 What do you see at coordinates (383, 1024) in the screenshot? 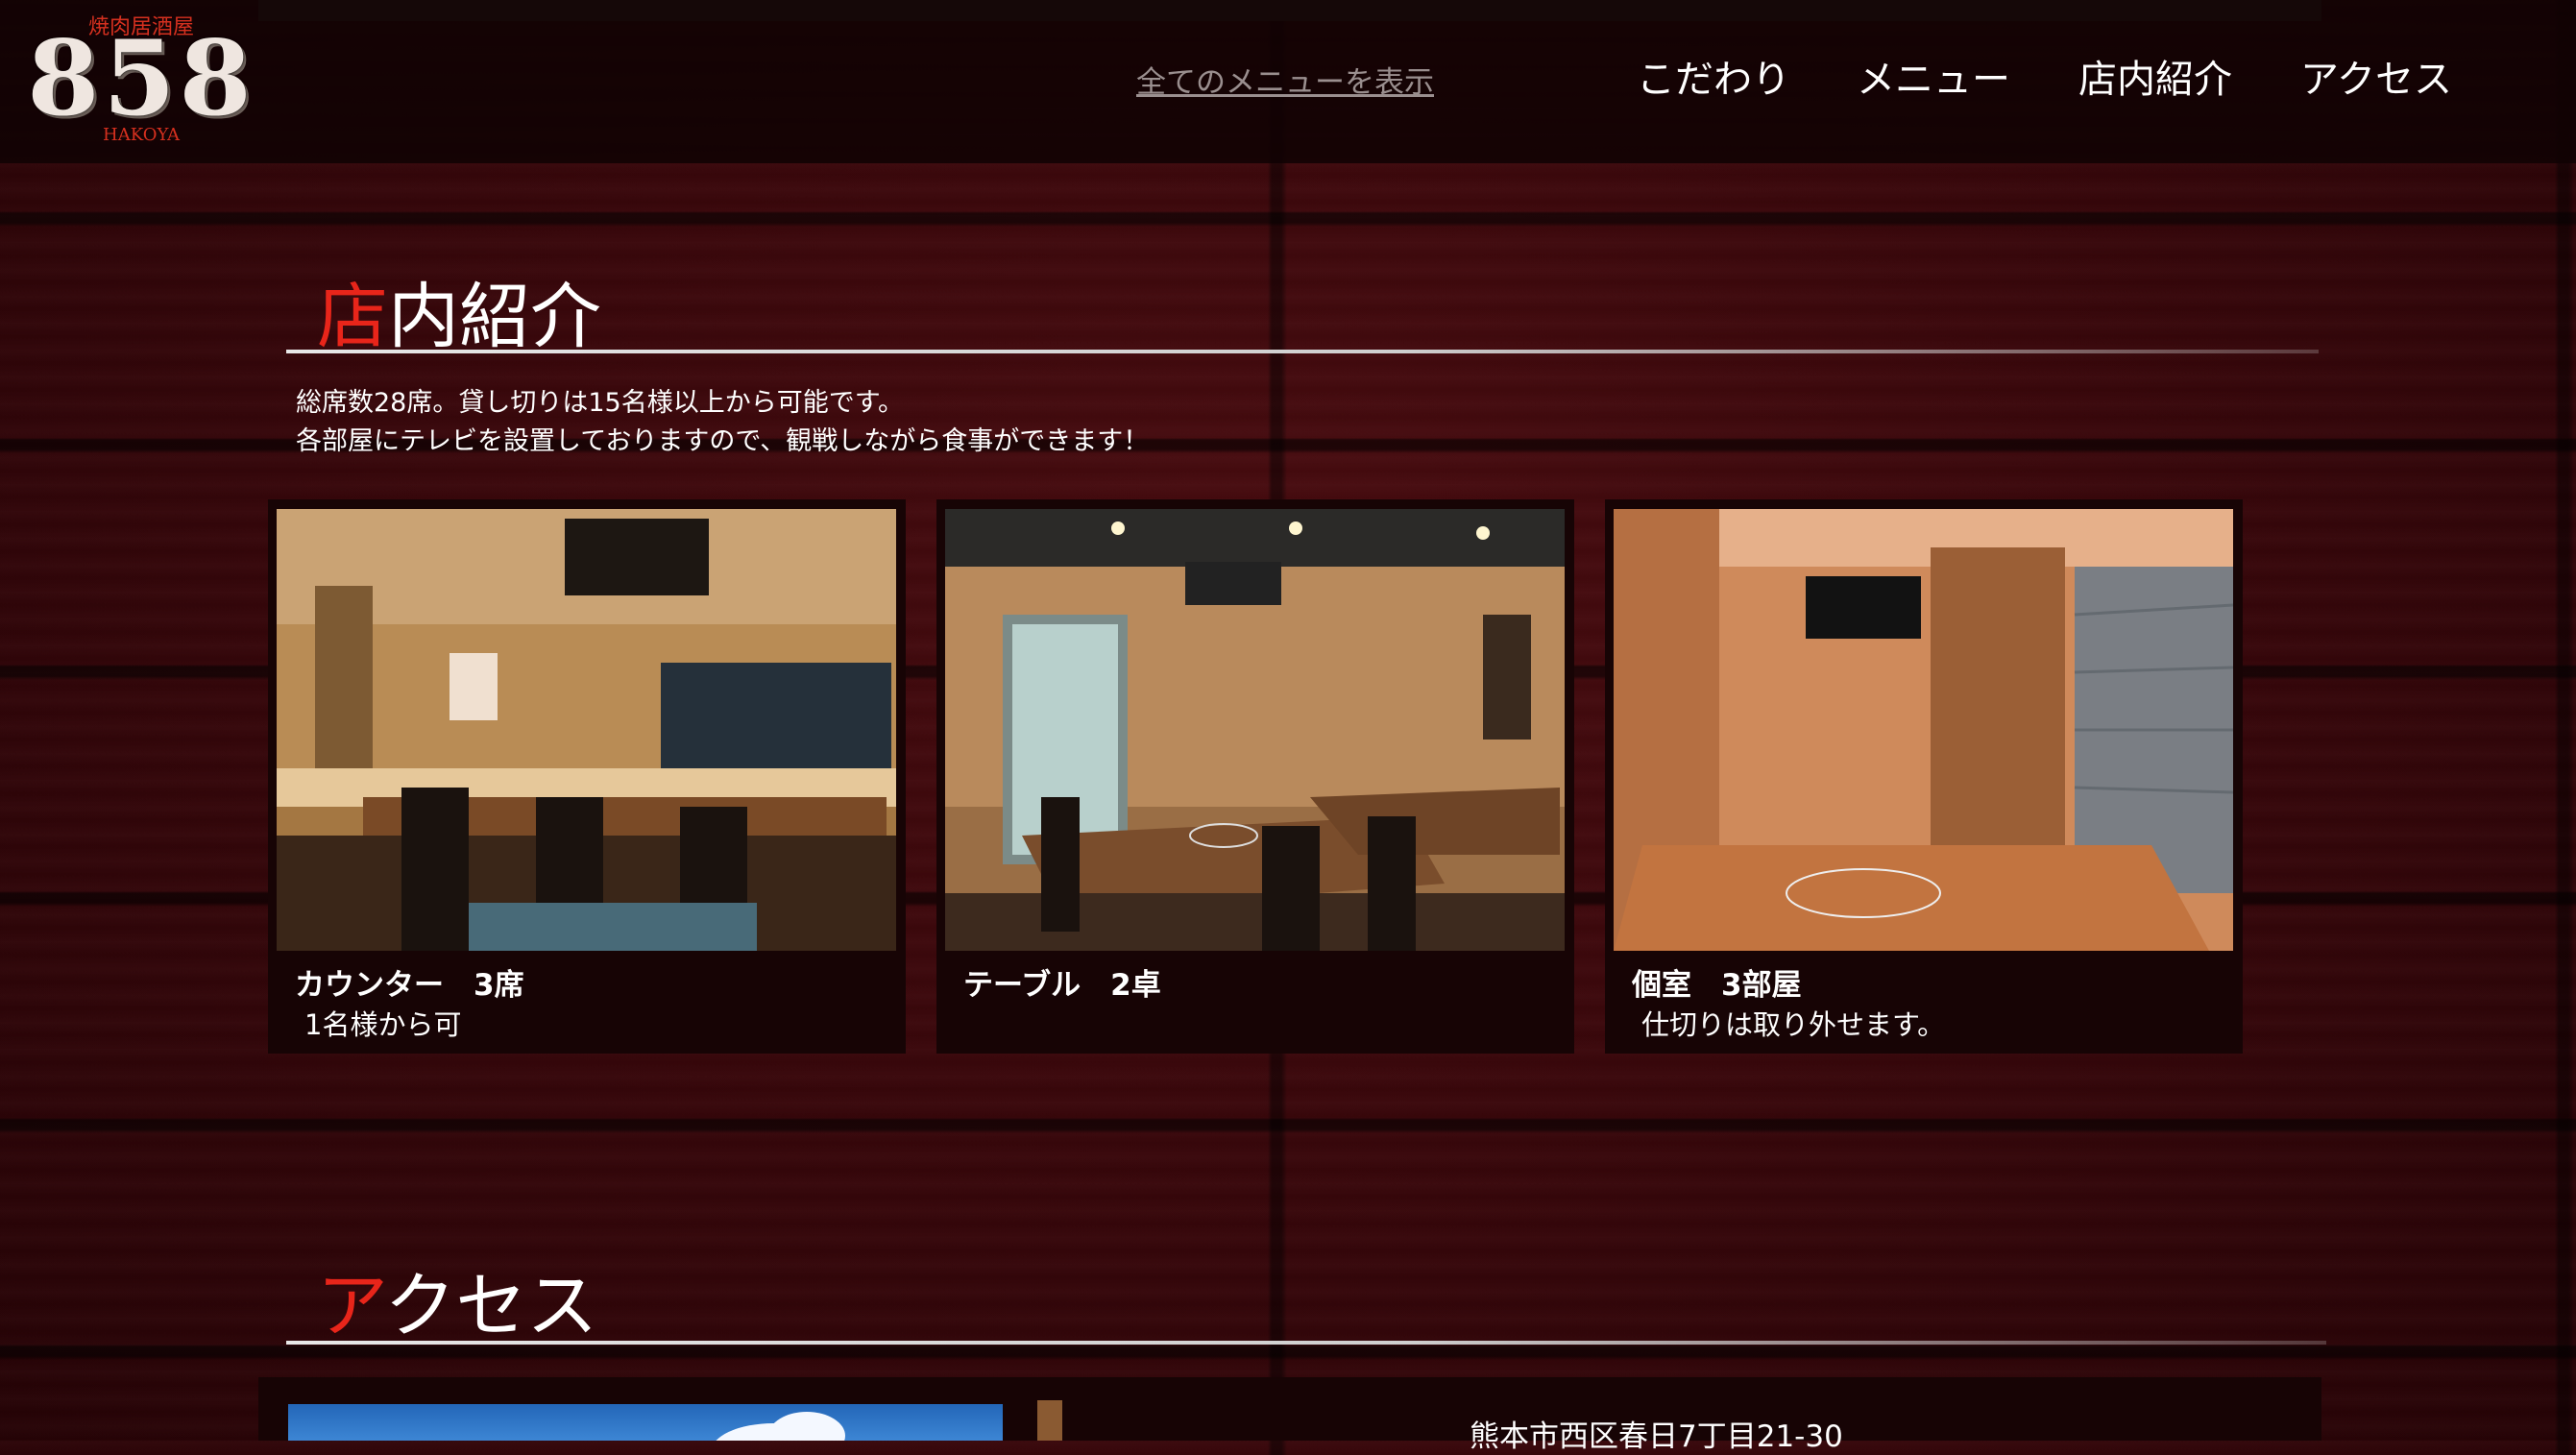
I see `card-desc: 1名様から可` at bounding box center [383, 1024].